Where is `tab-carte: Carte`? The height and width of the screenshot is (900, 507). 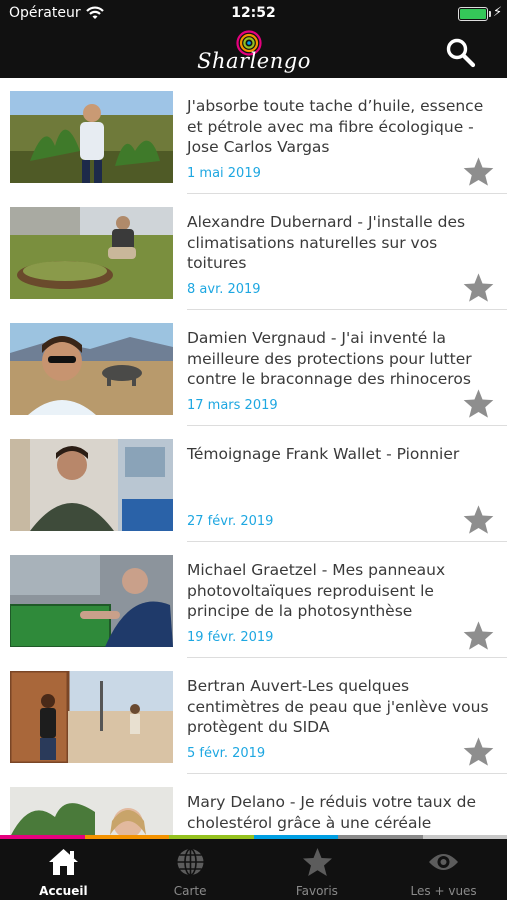
tab-carte: Carte is located at coordinates (190, 869).